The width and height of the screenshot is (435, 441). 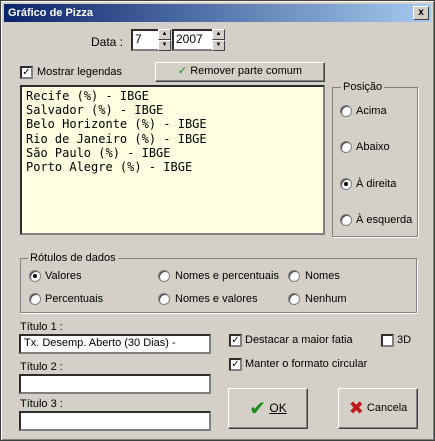 I want to click on label-values-radio, so click(x=35, y=276).